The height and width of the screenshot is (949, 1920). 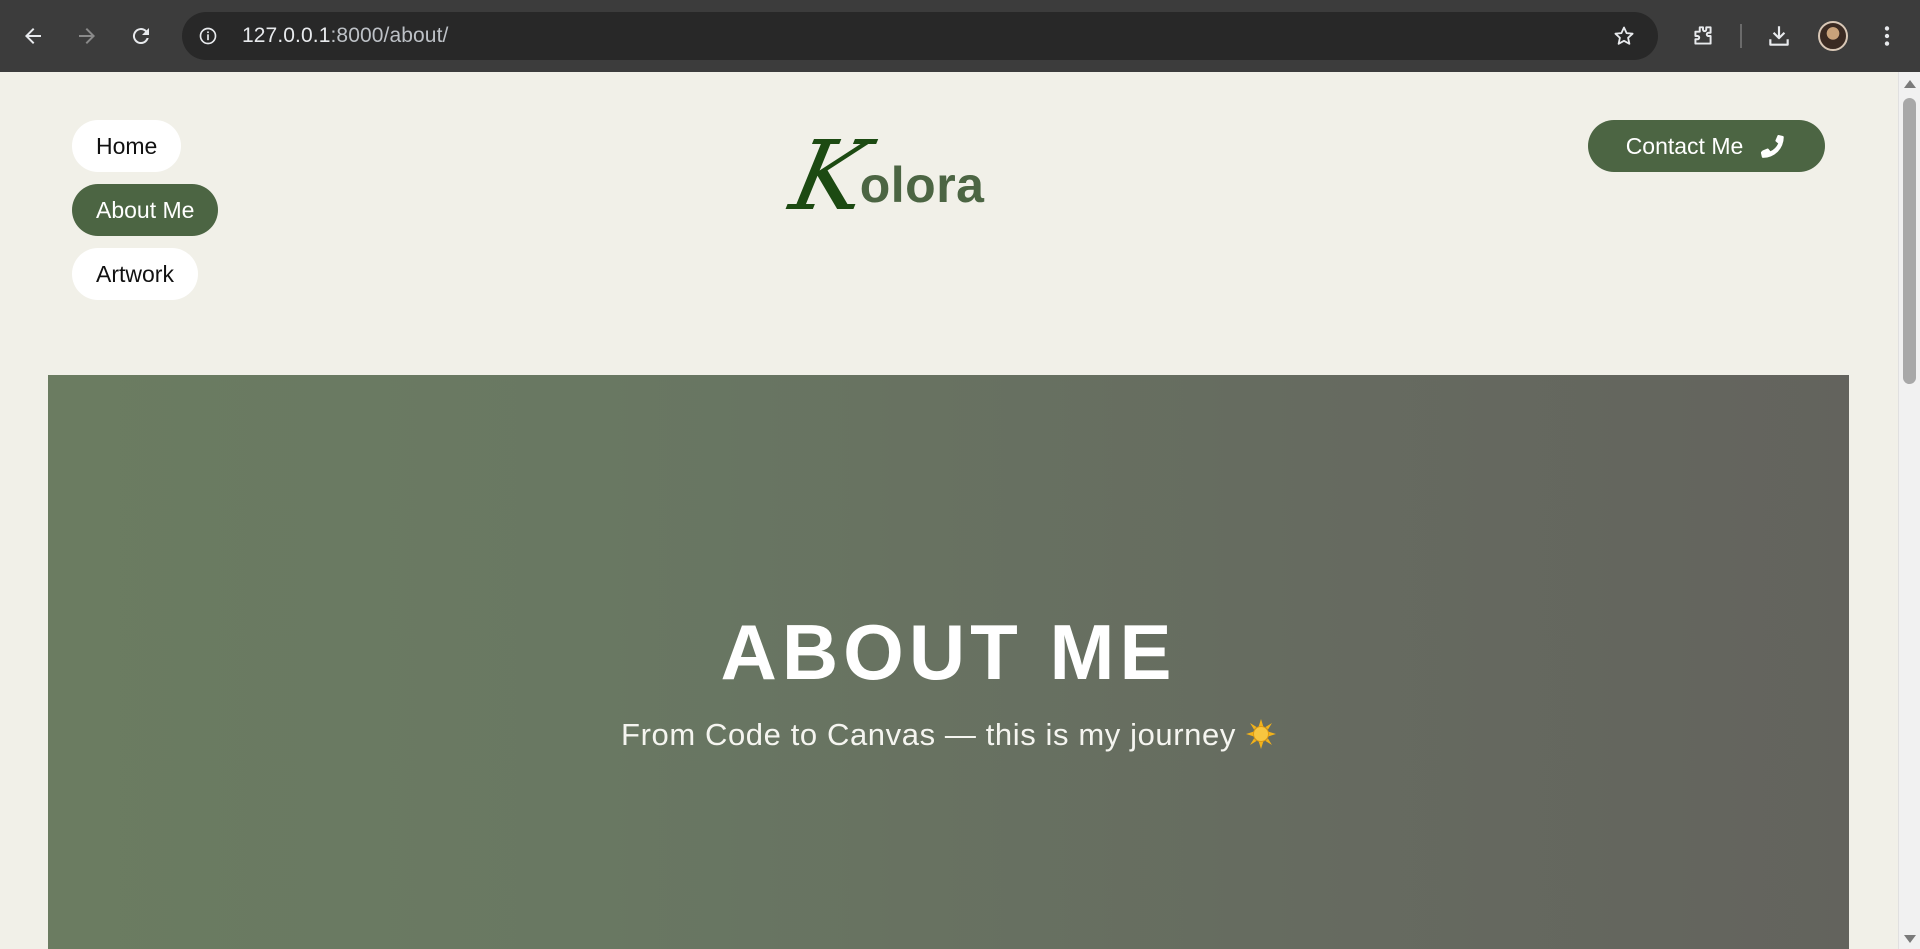 I want to click on profile-button, so click(x=1833, y=36).